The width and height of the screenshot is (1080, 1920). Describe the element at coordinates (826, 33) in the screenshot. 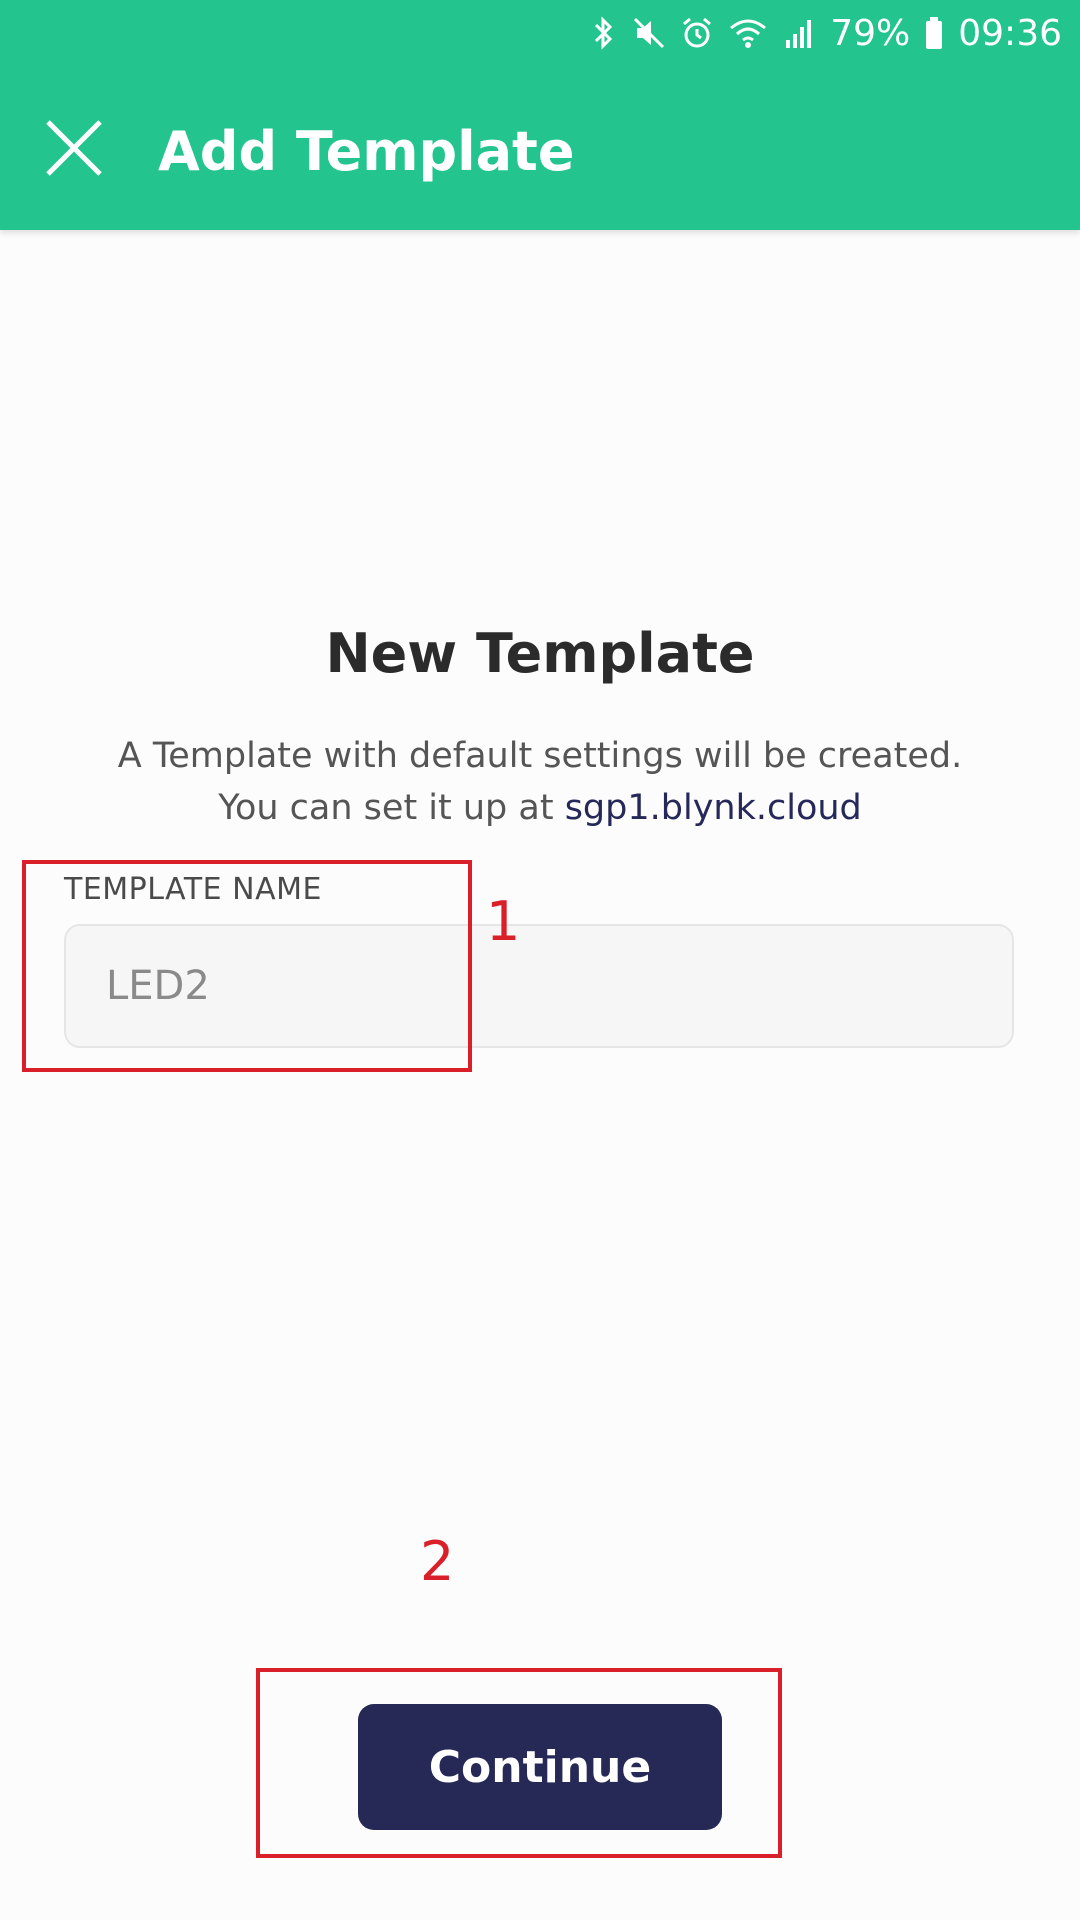

I see `status-bar: 79% 09:36` at that location.